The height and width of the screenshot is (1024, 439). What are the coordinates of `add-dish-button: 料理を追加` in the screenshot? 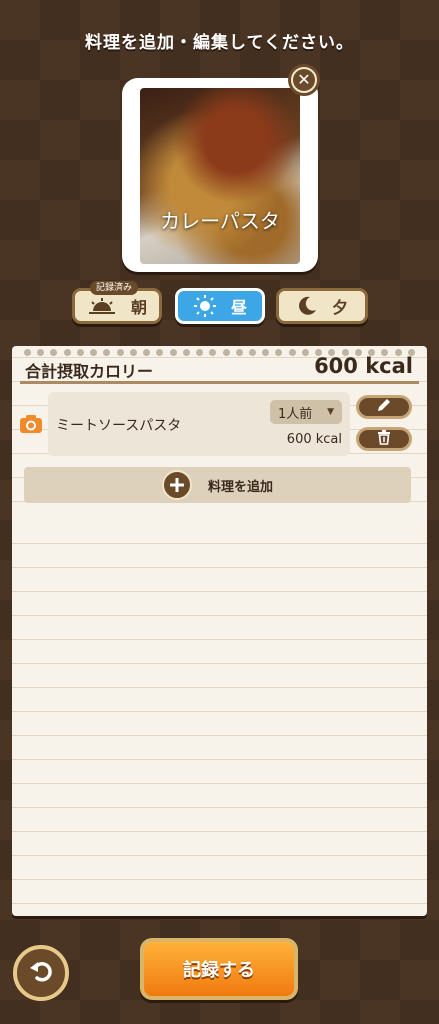 It's located at (217, 485).